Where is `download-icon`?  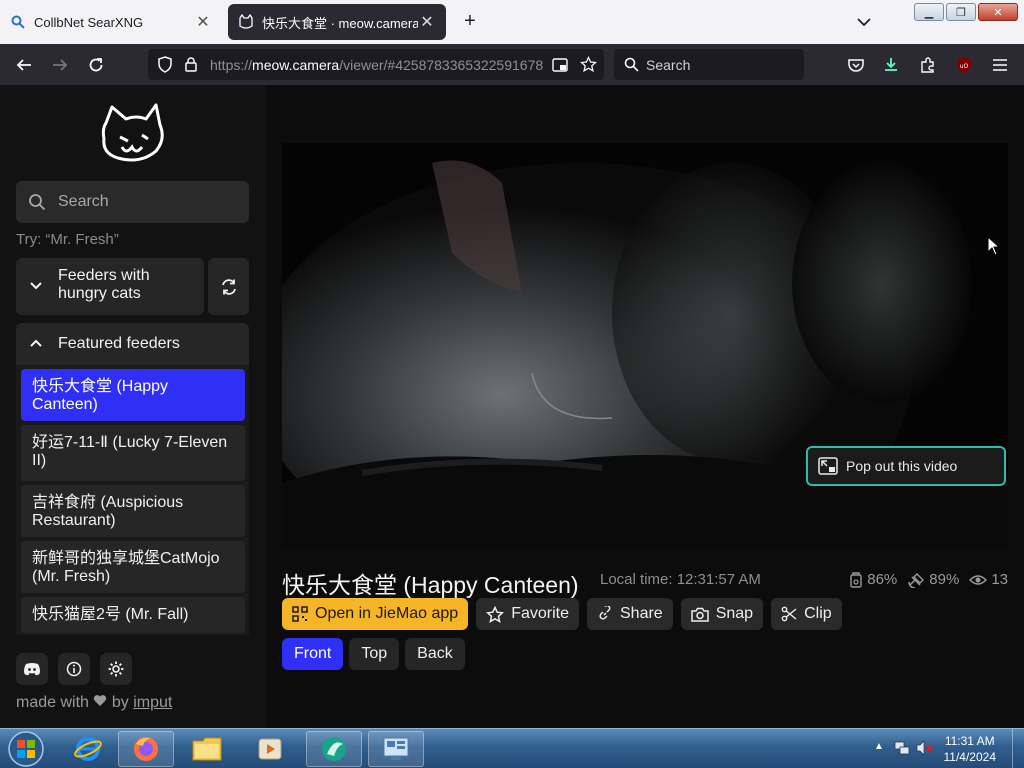 download-icon is located at coordinates (891, 64).